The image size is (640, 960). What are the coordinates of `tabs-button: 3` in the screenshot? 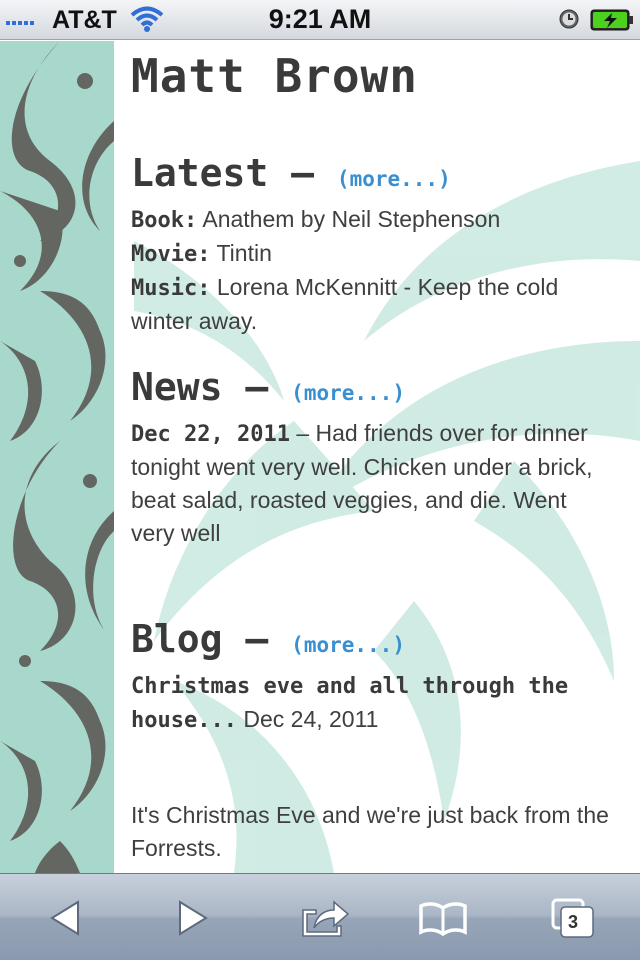 It's located at (573, 917).